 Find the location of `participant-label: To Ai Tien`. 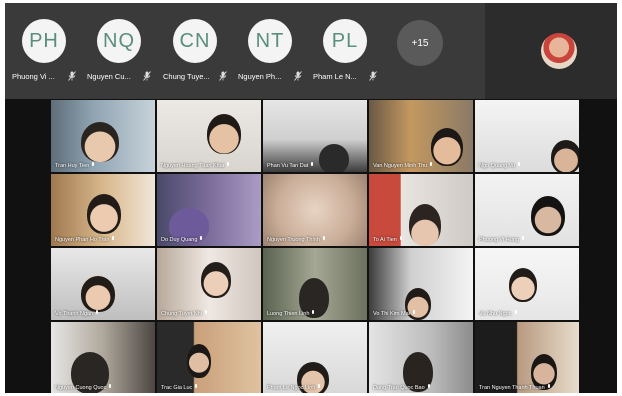

participant-label: To Ai Tien is located at coordinates (388, 239).